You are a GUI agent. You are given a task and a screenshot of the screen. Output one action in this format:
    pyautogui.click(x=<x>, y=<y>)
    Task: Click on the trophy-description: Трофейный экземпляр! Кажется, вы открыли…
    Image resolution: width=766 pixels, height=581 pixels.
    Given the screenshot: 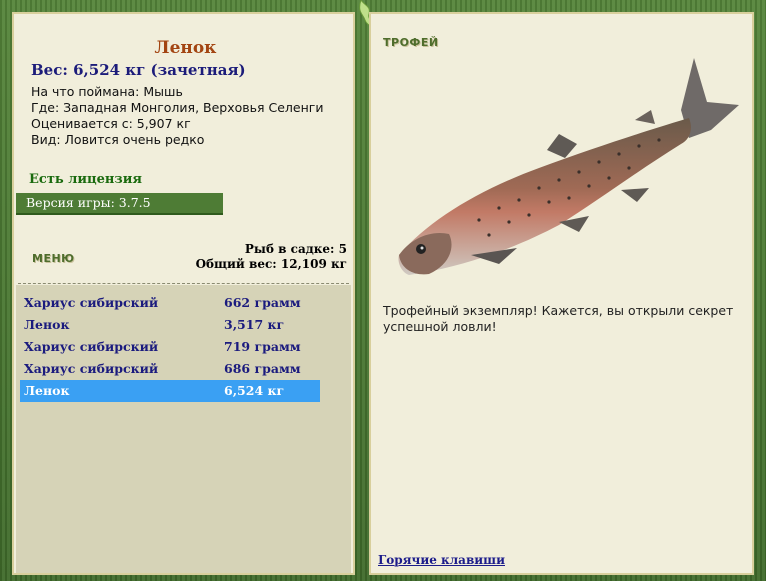 What is the action you would take?
    pyautogui.click(x=558, y=318)
    